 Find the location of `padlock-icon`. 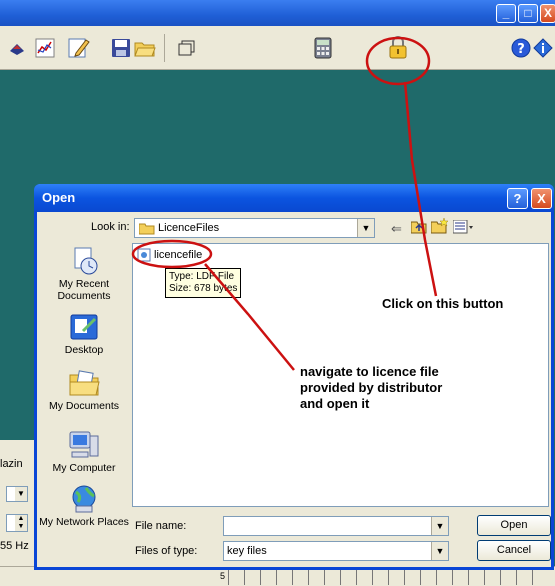

padlock-icon is located at coordinates (398, 47).